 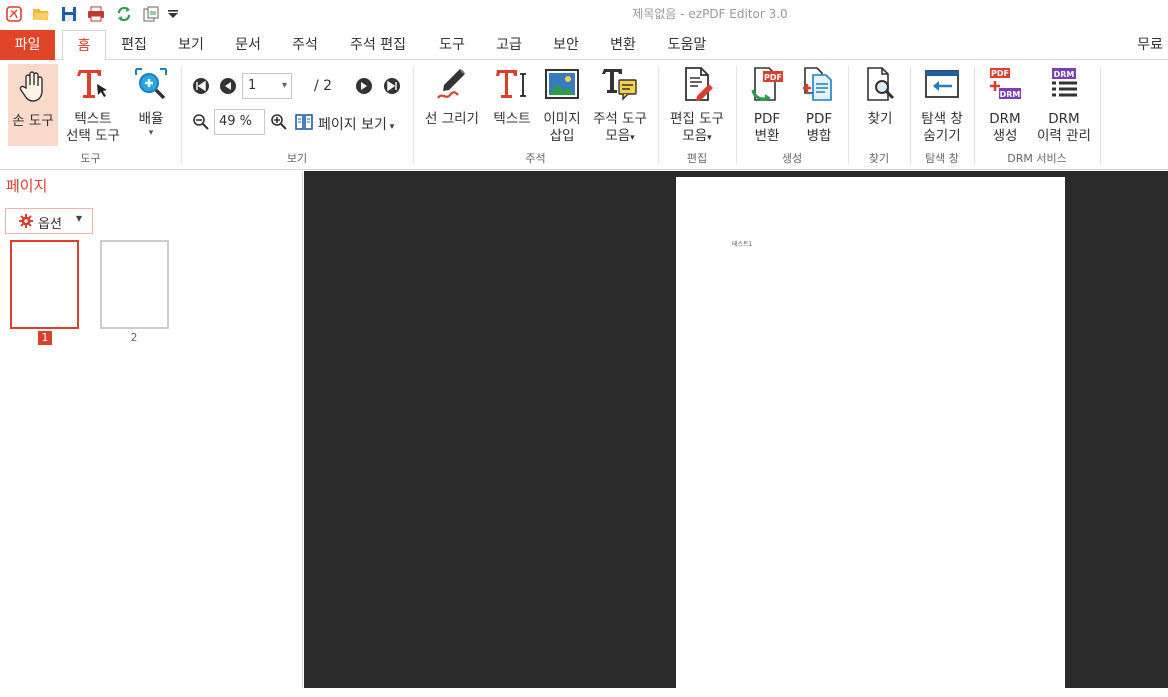 I want to click on tab-edit: 편집, so click(x=134, y=45).